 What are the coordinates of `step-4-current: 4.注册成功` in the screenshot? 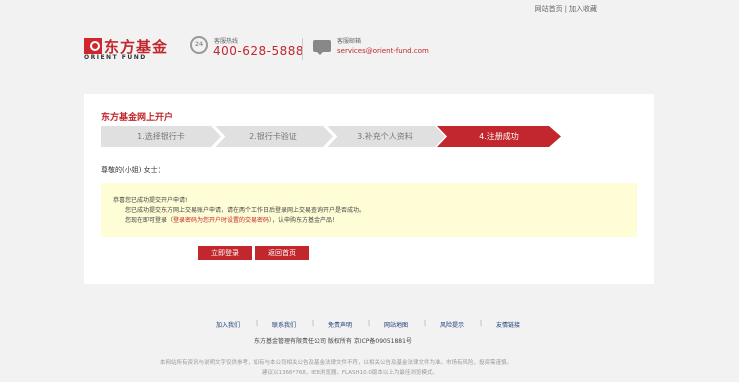 It's located at (499, 136).